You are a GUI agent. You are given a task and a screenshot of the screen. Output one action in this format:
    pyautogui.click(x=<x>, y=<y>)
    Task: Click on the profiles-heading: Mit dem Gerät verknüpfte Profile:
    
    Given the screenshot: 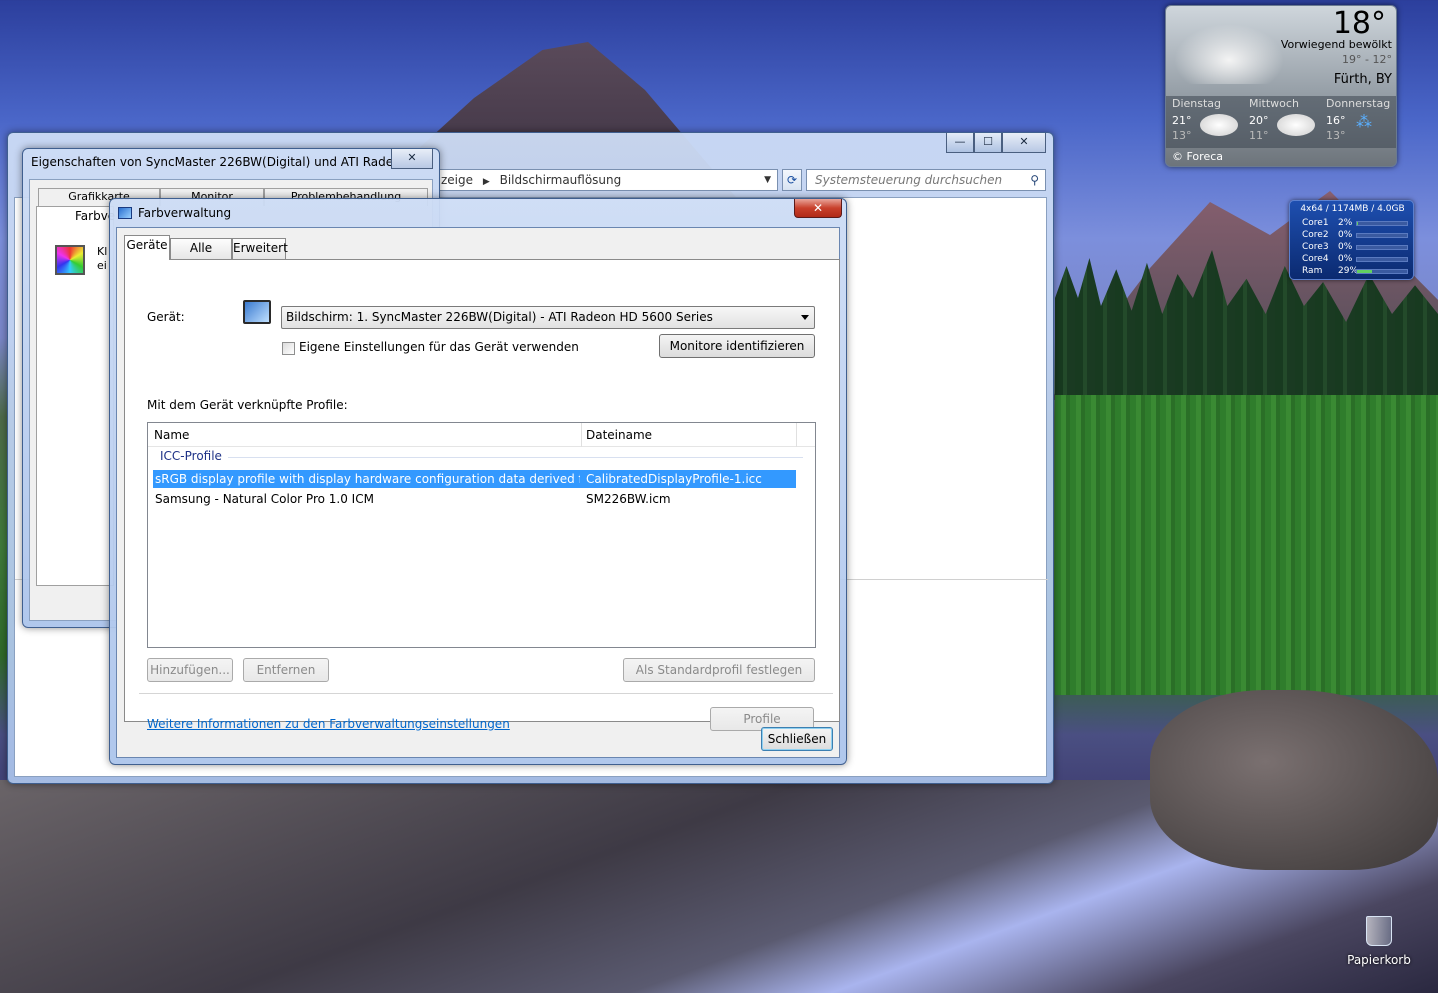 What is the action you would take?
    pyautogui.click(x=247, y=405)
    